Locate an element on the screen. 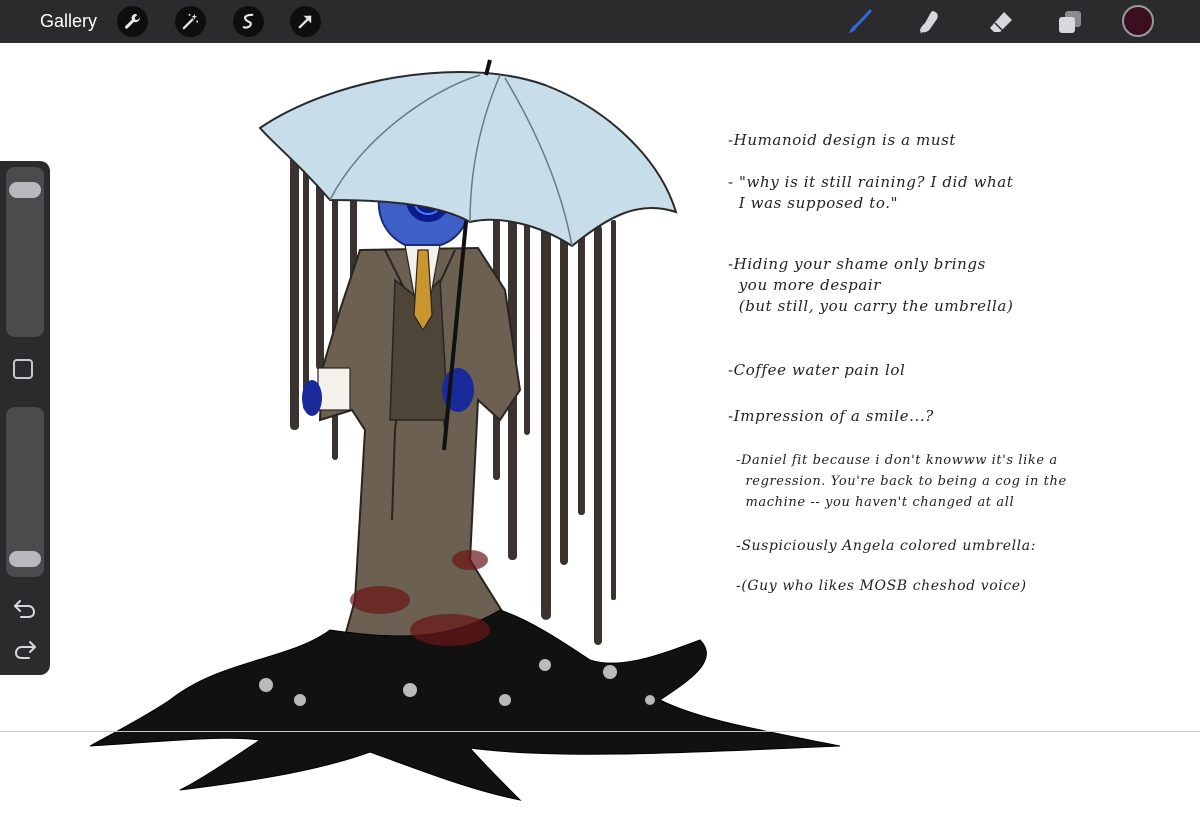 This screenshot has height=827, width=1200. magic-wand-icon is located at coordinates (190, 21).